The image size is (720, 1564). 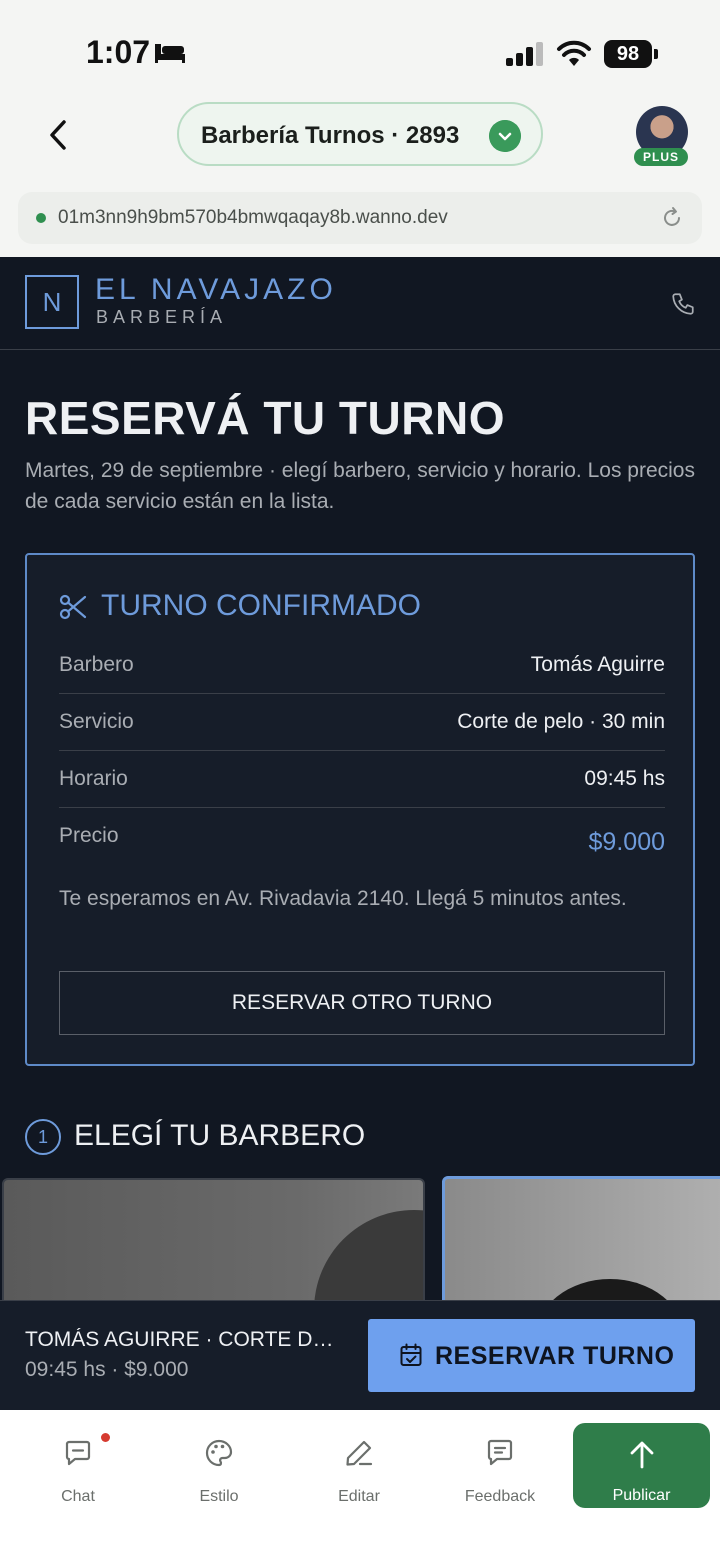 I want to click on url-bar: 01m3nn9h9bm570b4bmwqaqay8b.wanno.dev, so click(x=360, y=218).